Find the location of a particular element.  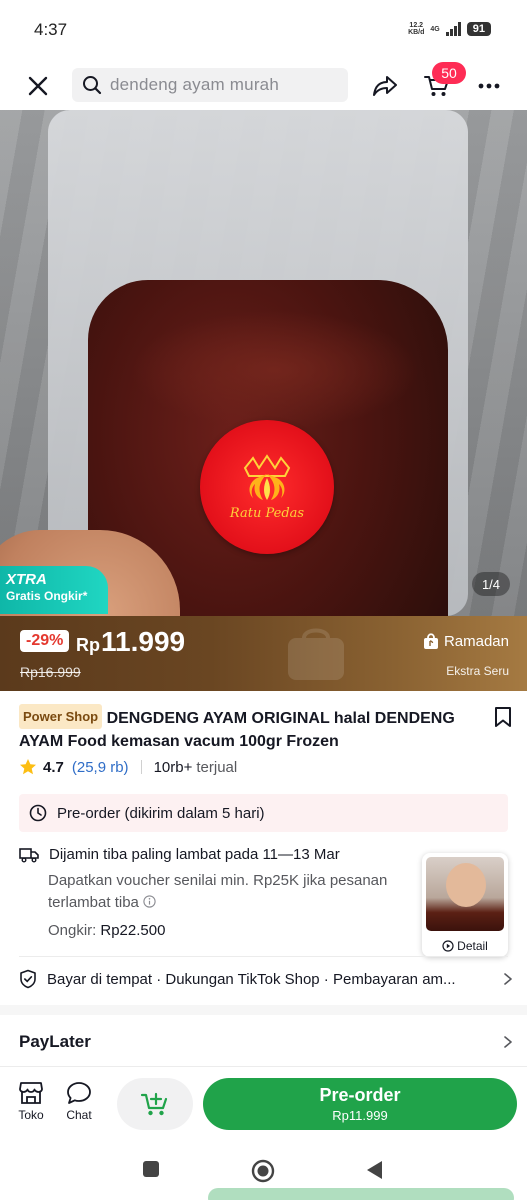

video-thumbnail is located at coordinates (465, 894).